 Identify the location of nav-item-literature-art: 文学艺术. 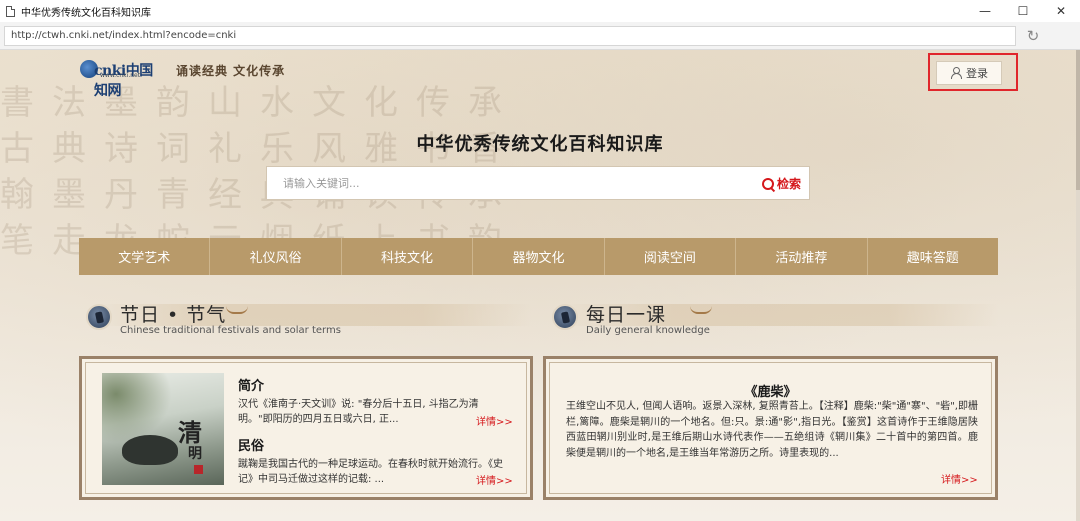
(145, 256).